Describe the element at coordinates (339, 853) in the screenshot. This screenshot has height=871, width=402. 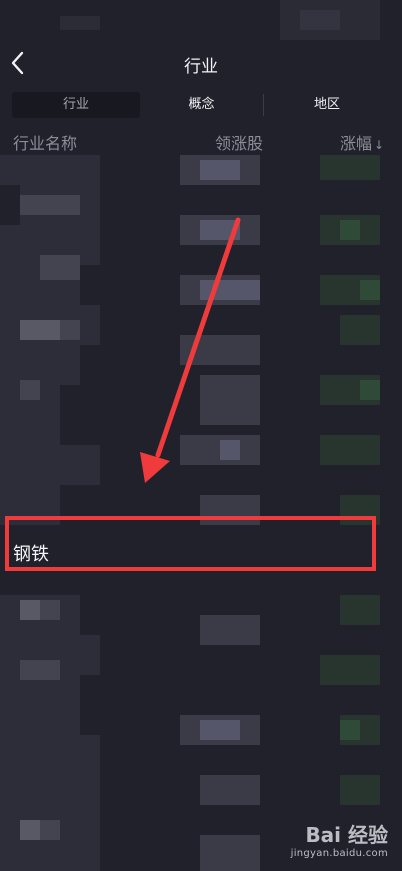
I see `watermark-url: jingyan.baidu.com` at that location.